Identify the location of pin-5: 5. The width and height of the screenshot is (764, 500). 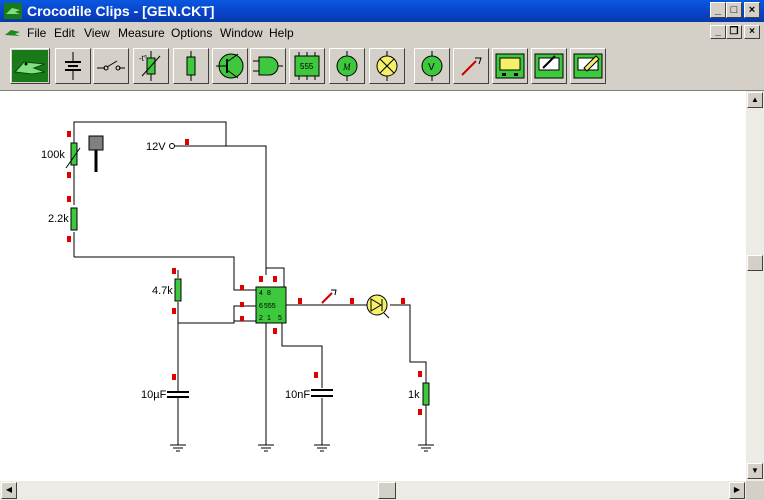
(280, 318).